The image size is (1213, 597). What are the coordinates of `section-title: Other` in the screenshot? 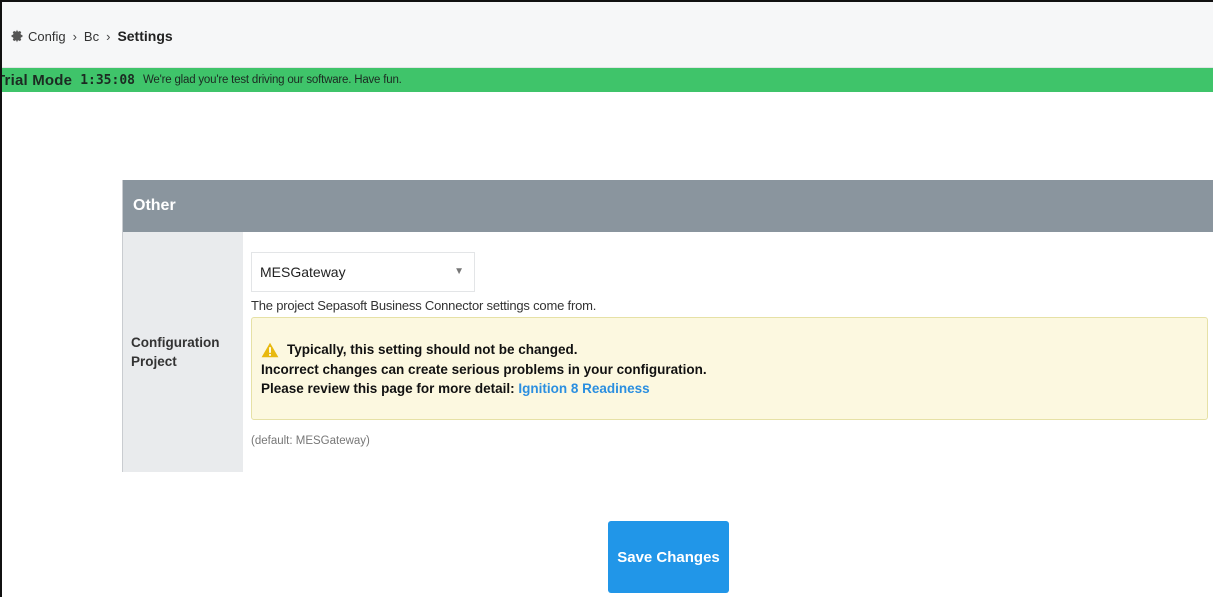 It's located at (154, 205).